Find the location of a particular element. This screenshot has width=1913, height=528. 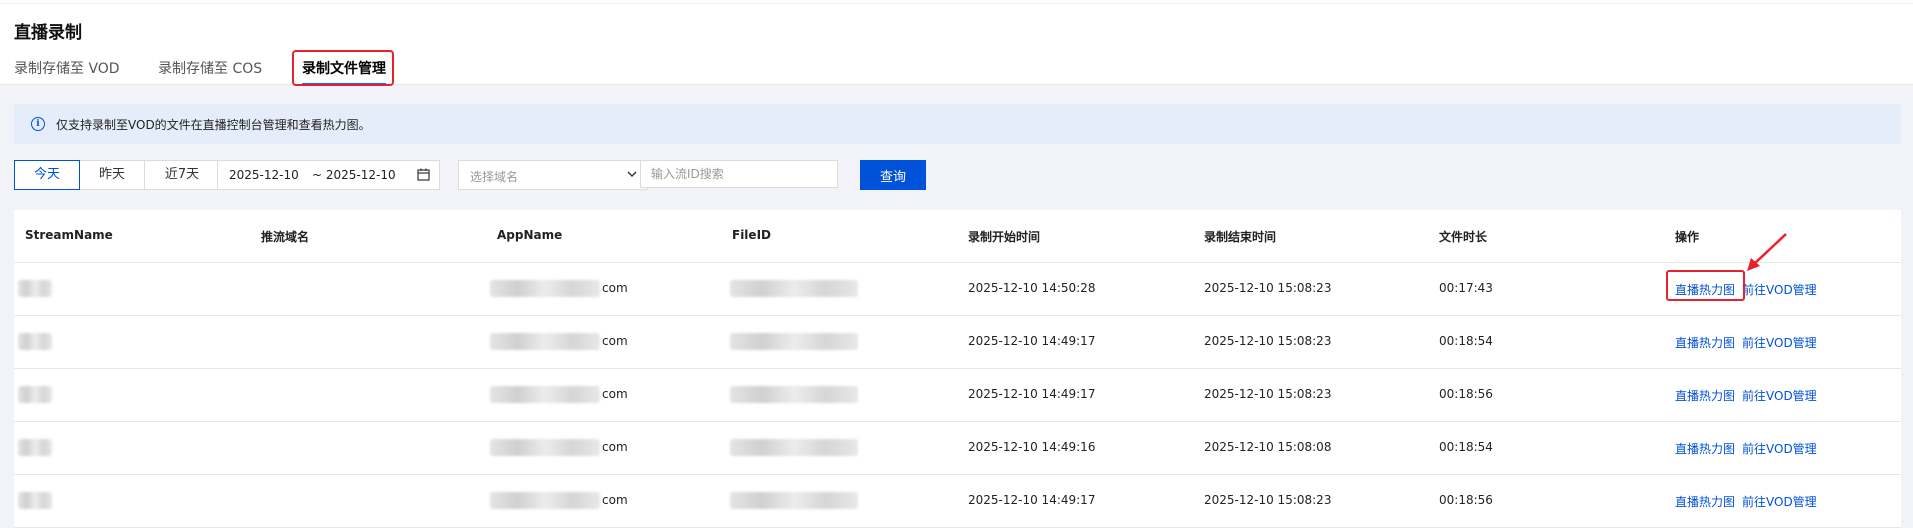

column-header-appname: AppName is located at coordinates (530, 235).